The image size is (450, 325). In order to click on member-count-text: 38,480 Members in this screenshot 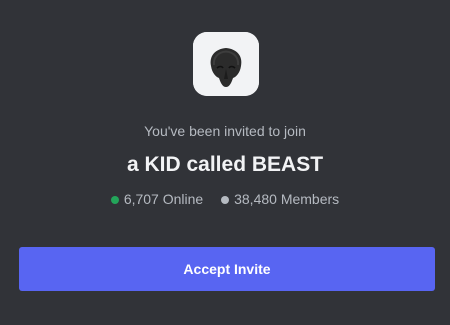, I will do `click(287, 199)`.